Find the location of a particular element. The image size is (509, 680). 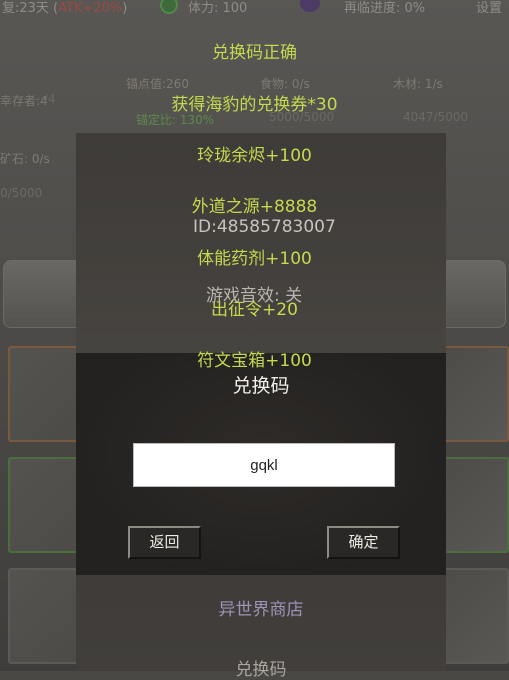

toast-message: 出征令+20 is located at coordinates (254, 310).